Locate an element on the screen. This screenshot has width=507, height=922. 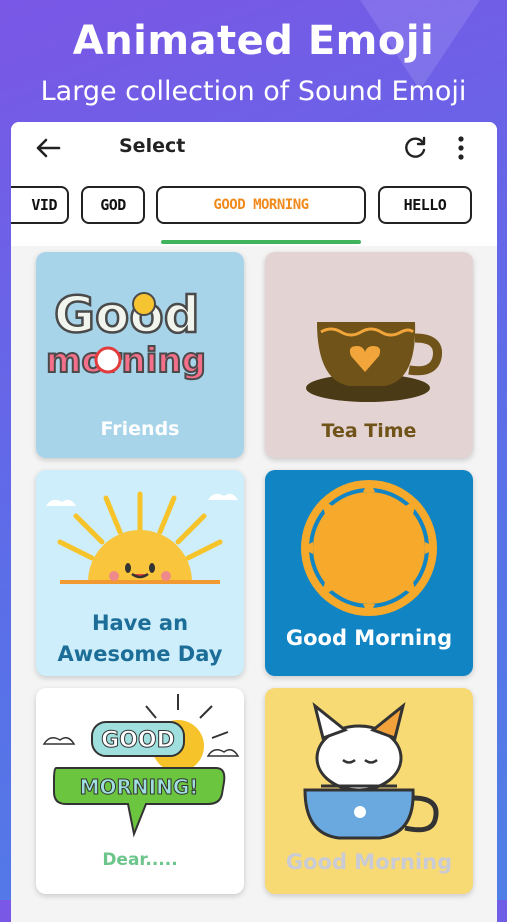
back-button is located at coordinates (48, 148).